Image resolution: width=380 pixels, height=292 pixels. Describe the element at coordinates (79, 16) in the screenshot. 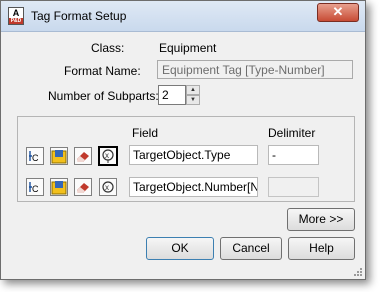

I see `window-title: Tag Format Setup` at that location.